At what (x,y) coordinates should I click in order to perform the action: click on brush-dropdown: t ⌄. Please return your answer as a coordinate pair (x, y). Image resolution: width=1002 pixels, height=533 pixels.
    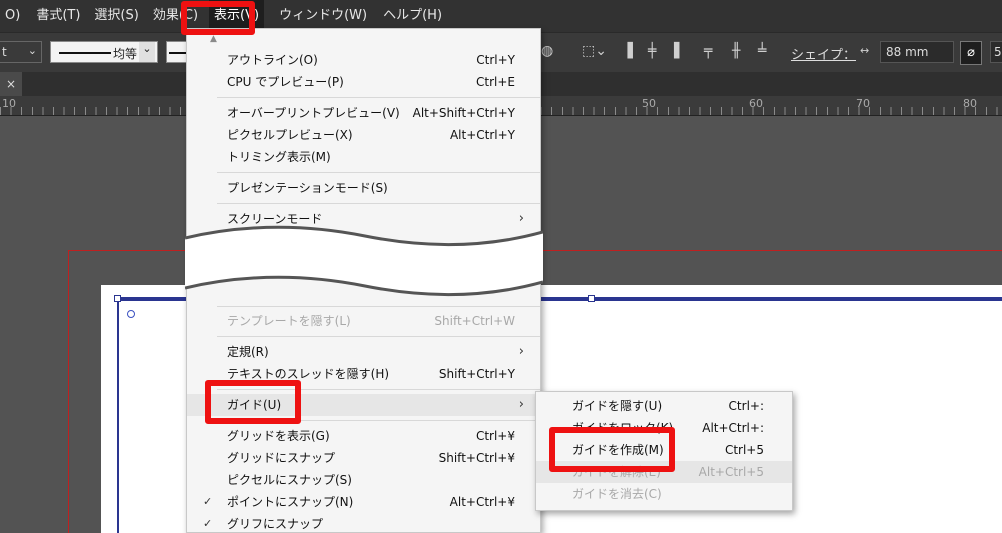
    Looking at the image, I should click on (21, 52).